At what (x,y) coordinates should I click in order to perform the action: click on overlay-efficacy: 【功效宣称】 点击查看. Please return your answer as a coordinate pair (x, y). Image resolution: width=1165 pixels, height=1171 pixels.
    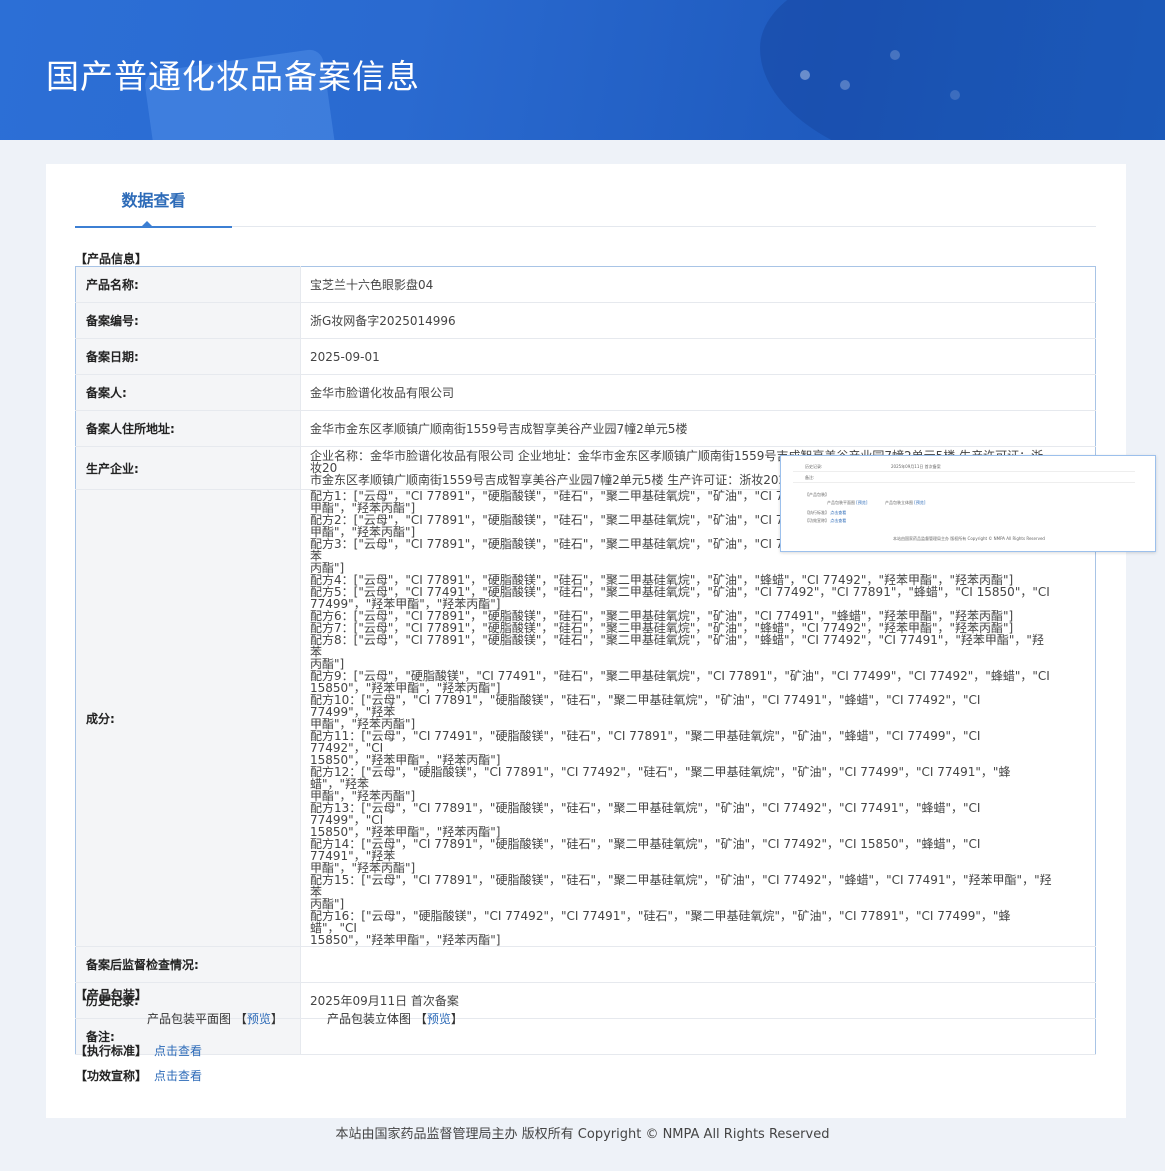
    Looking at the image, I should click on (825, 521).